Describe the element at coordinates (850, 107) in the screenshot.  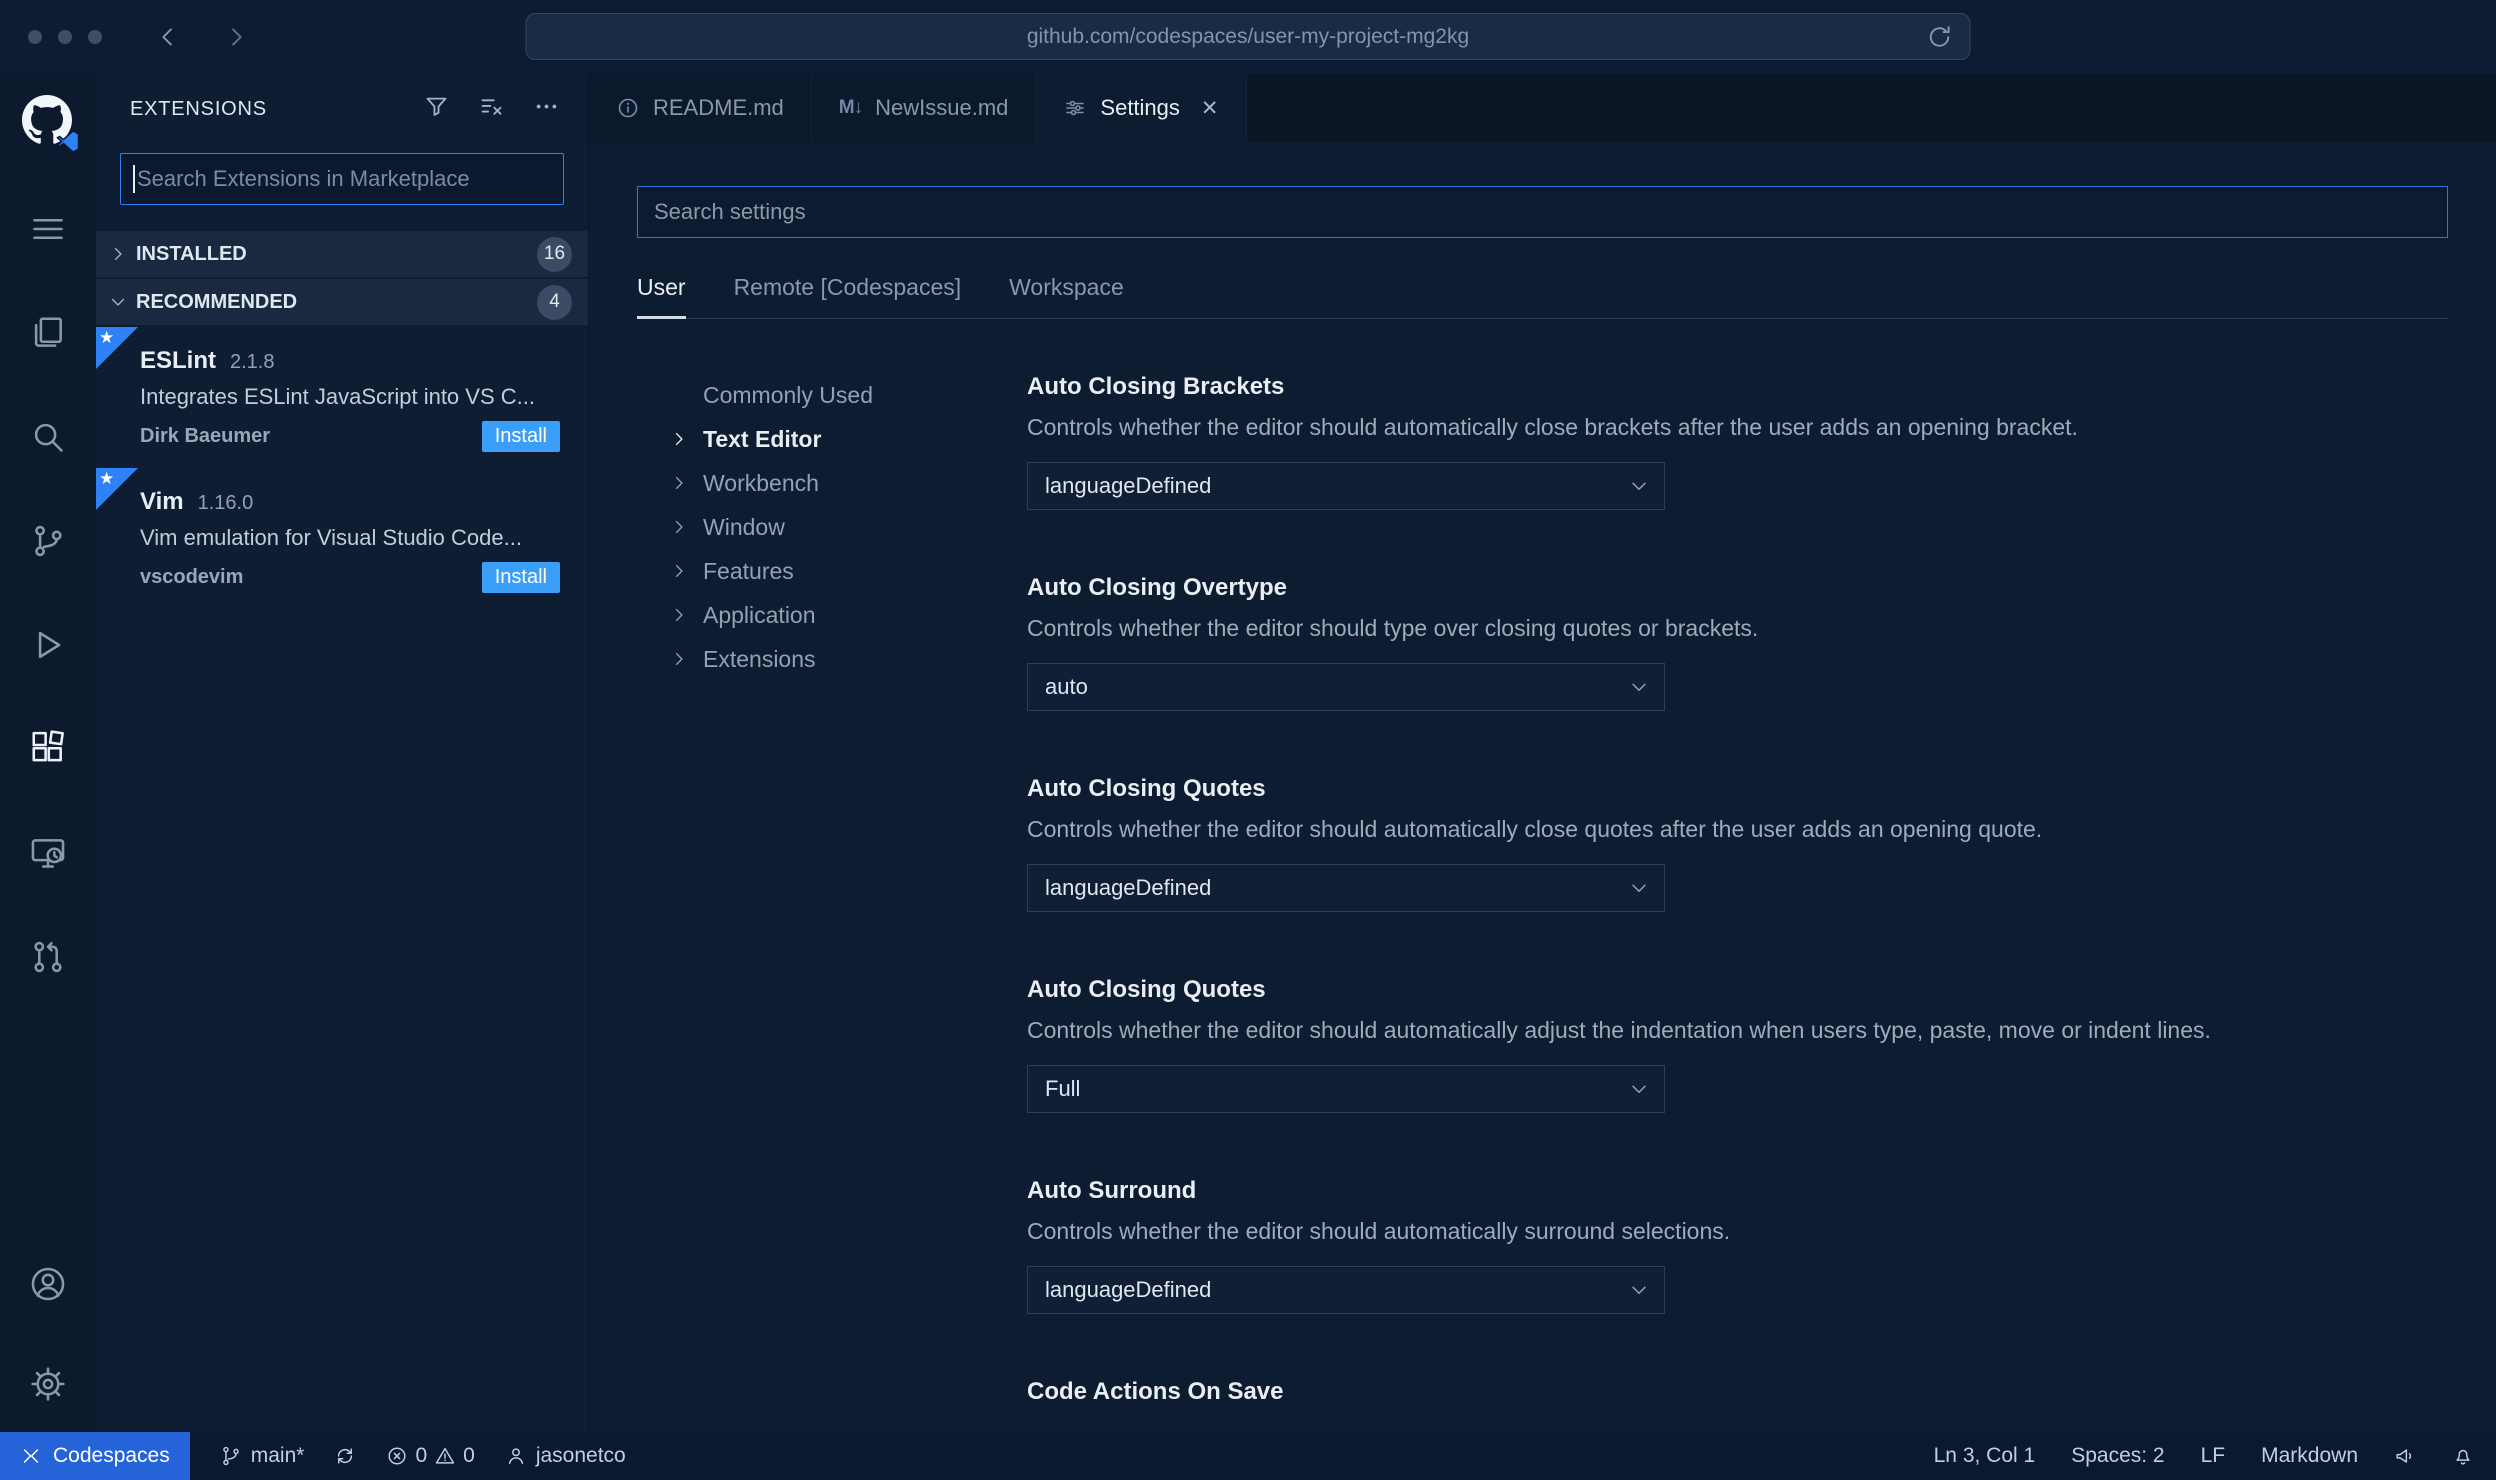
I see `markdown-icon: M↓` at that location.